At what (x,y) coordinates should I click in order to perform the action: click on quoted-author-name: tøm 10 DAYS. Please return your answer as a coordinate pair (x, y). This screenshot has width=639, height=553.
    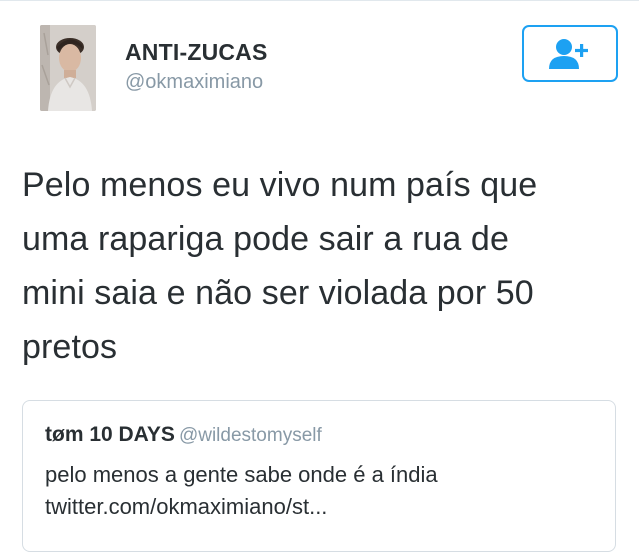
    Looking at the image, I should click on (110, 434).